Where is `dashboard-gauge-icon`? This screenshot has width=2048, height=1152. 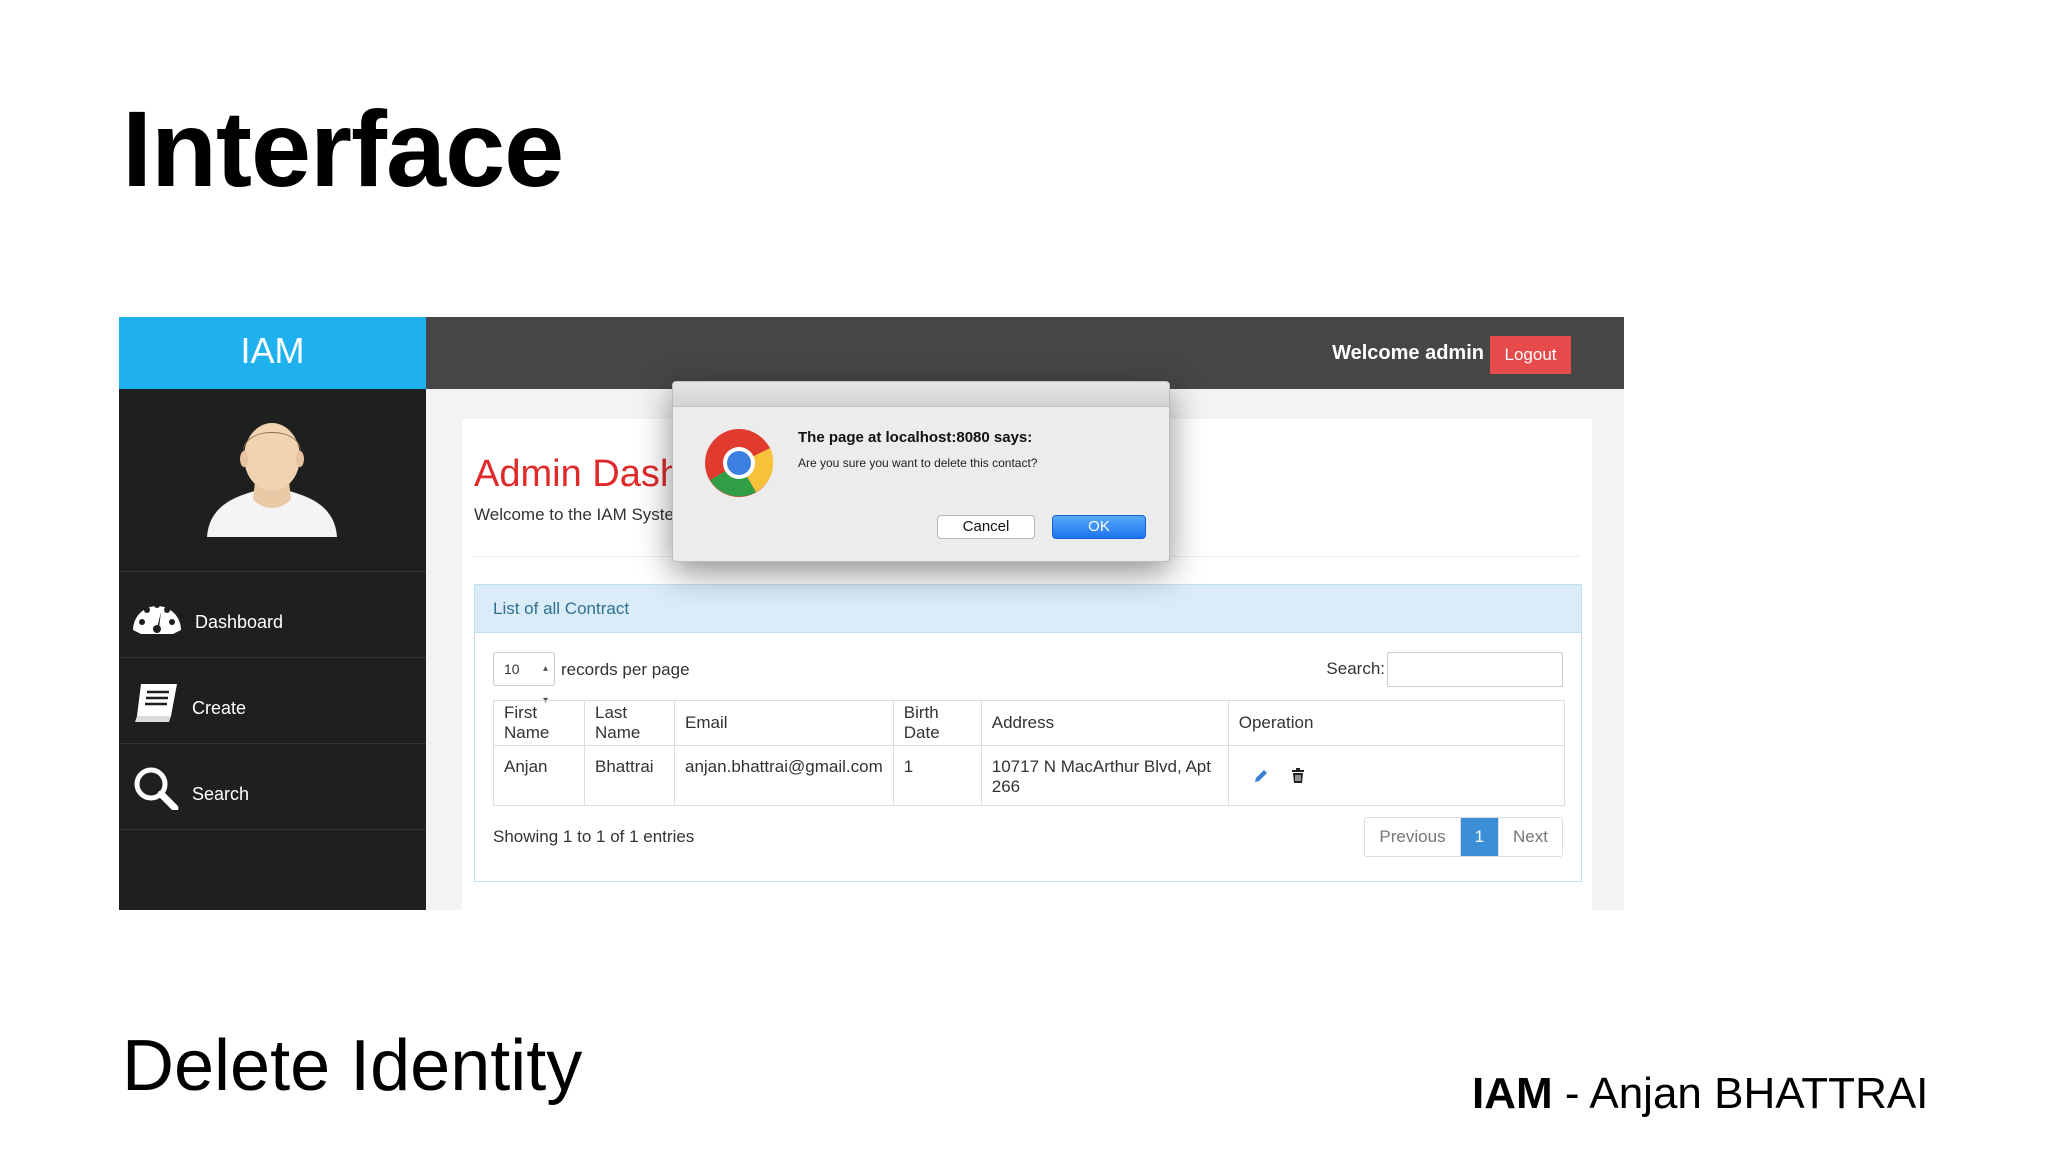
dashboard-gauge-icon is located at coordinates (157, 618).